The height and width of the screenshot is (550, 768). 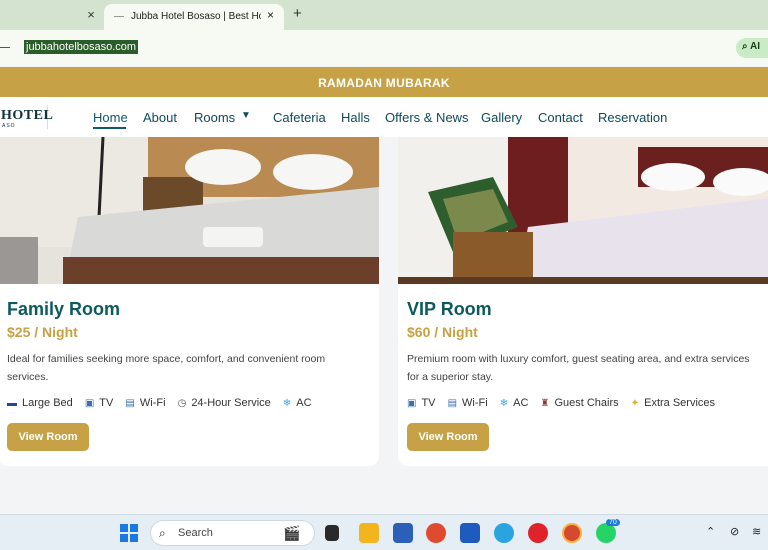 I want to click on announcement-banner: RAMADAN MUBARAK, so click(x=384, y=82).